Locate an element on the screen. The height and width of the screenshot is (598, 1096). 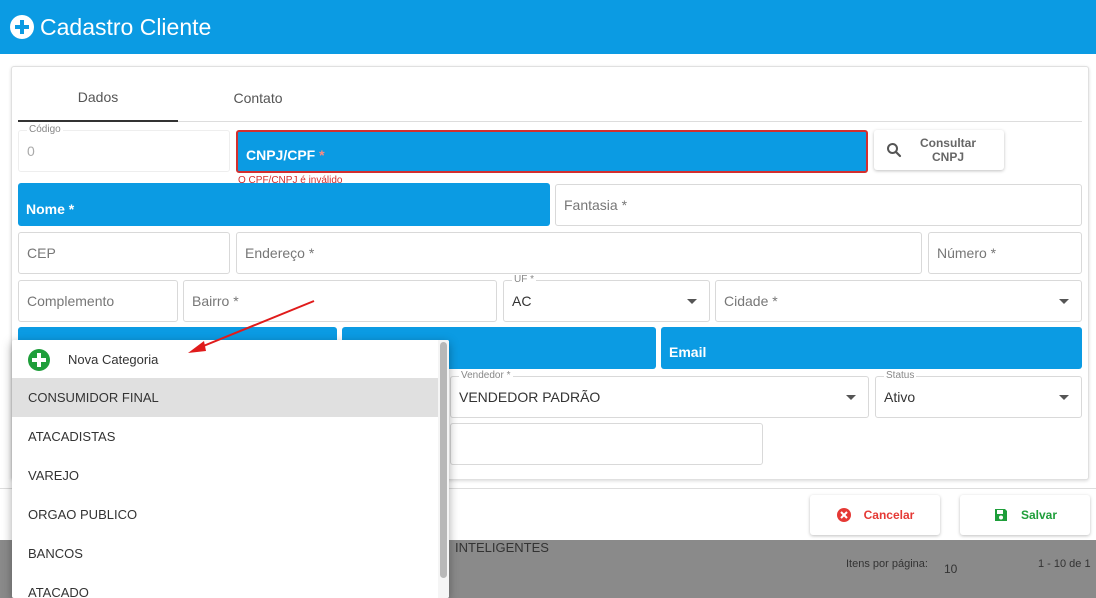
bg-row-text: INTELIGENTES is located at coordinates (502, 547).